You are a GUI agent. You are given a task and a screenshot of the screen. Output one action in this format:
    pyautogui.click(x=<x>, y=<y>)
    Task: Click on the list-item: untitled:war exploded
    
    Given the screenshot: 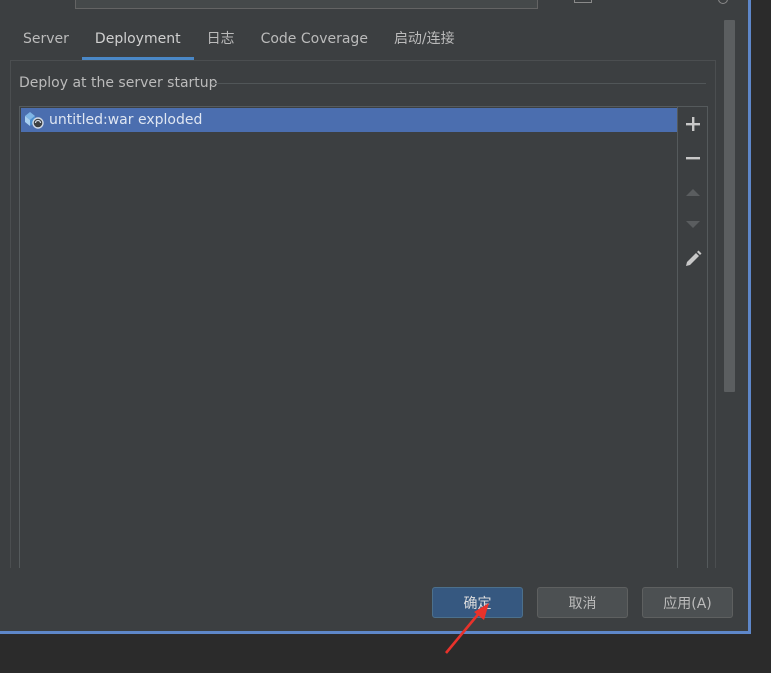 What is the action you would take?
    pyautogui.click(x=349, y=120)
    